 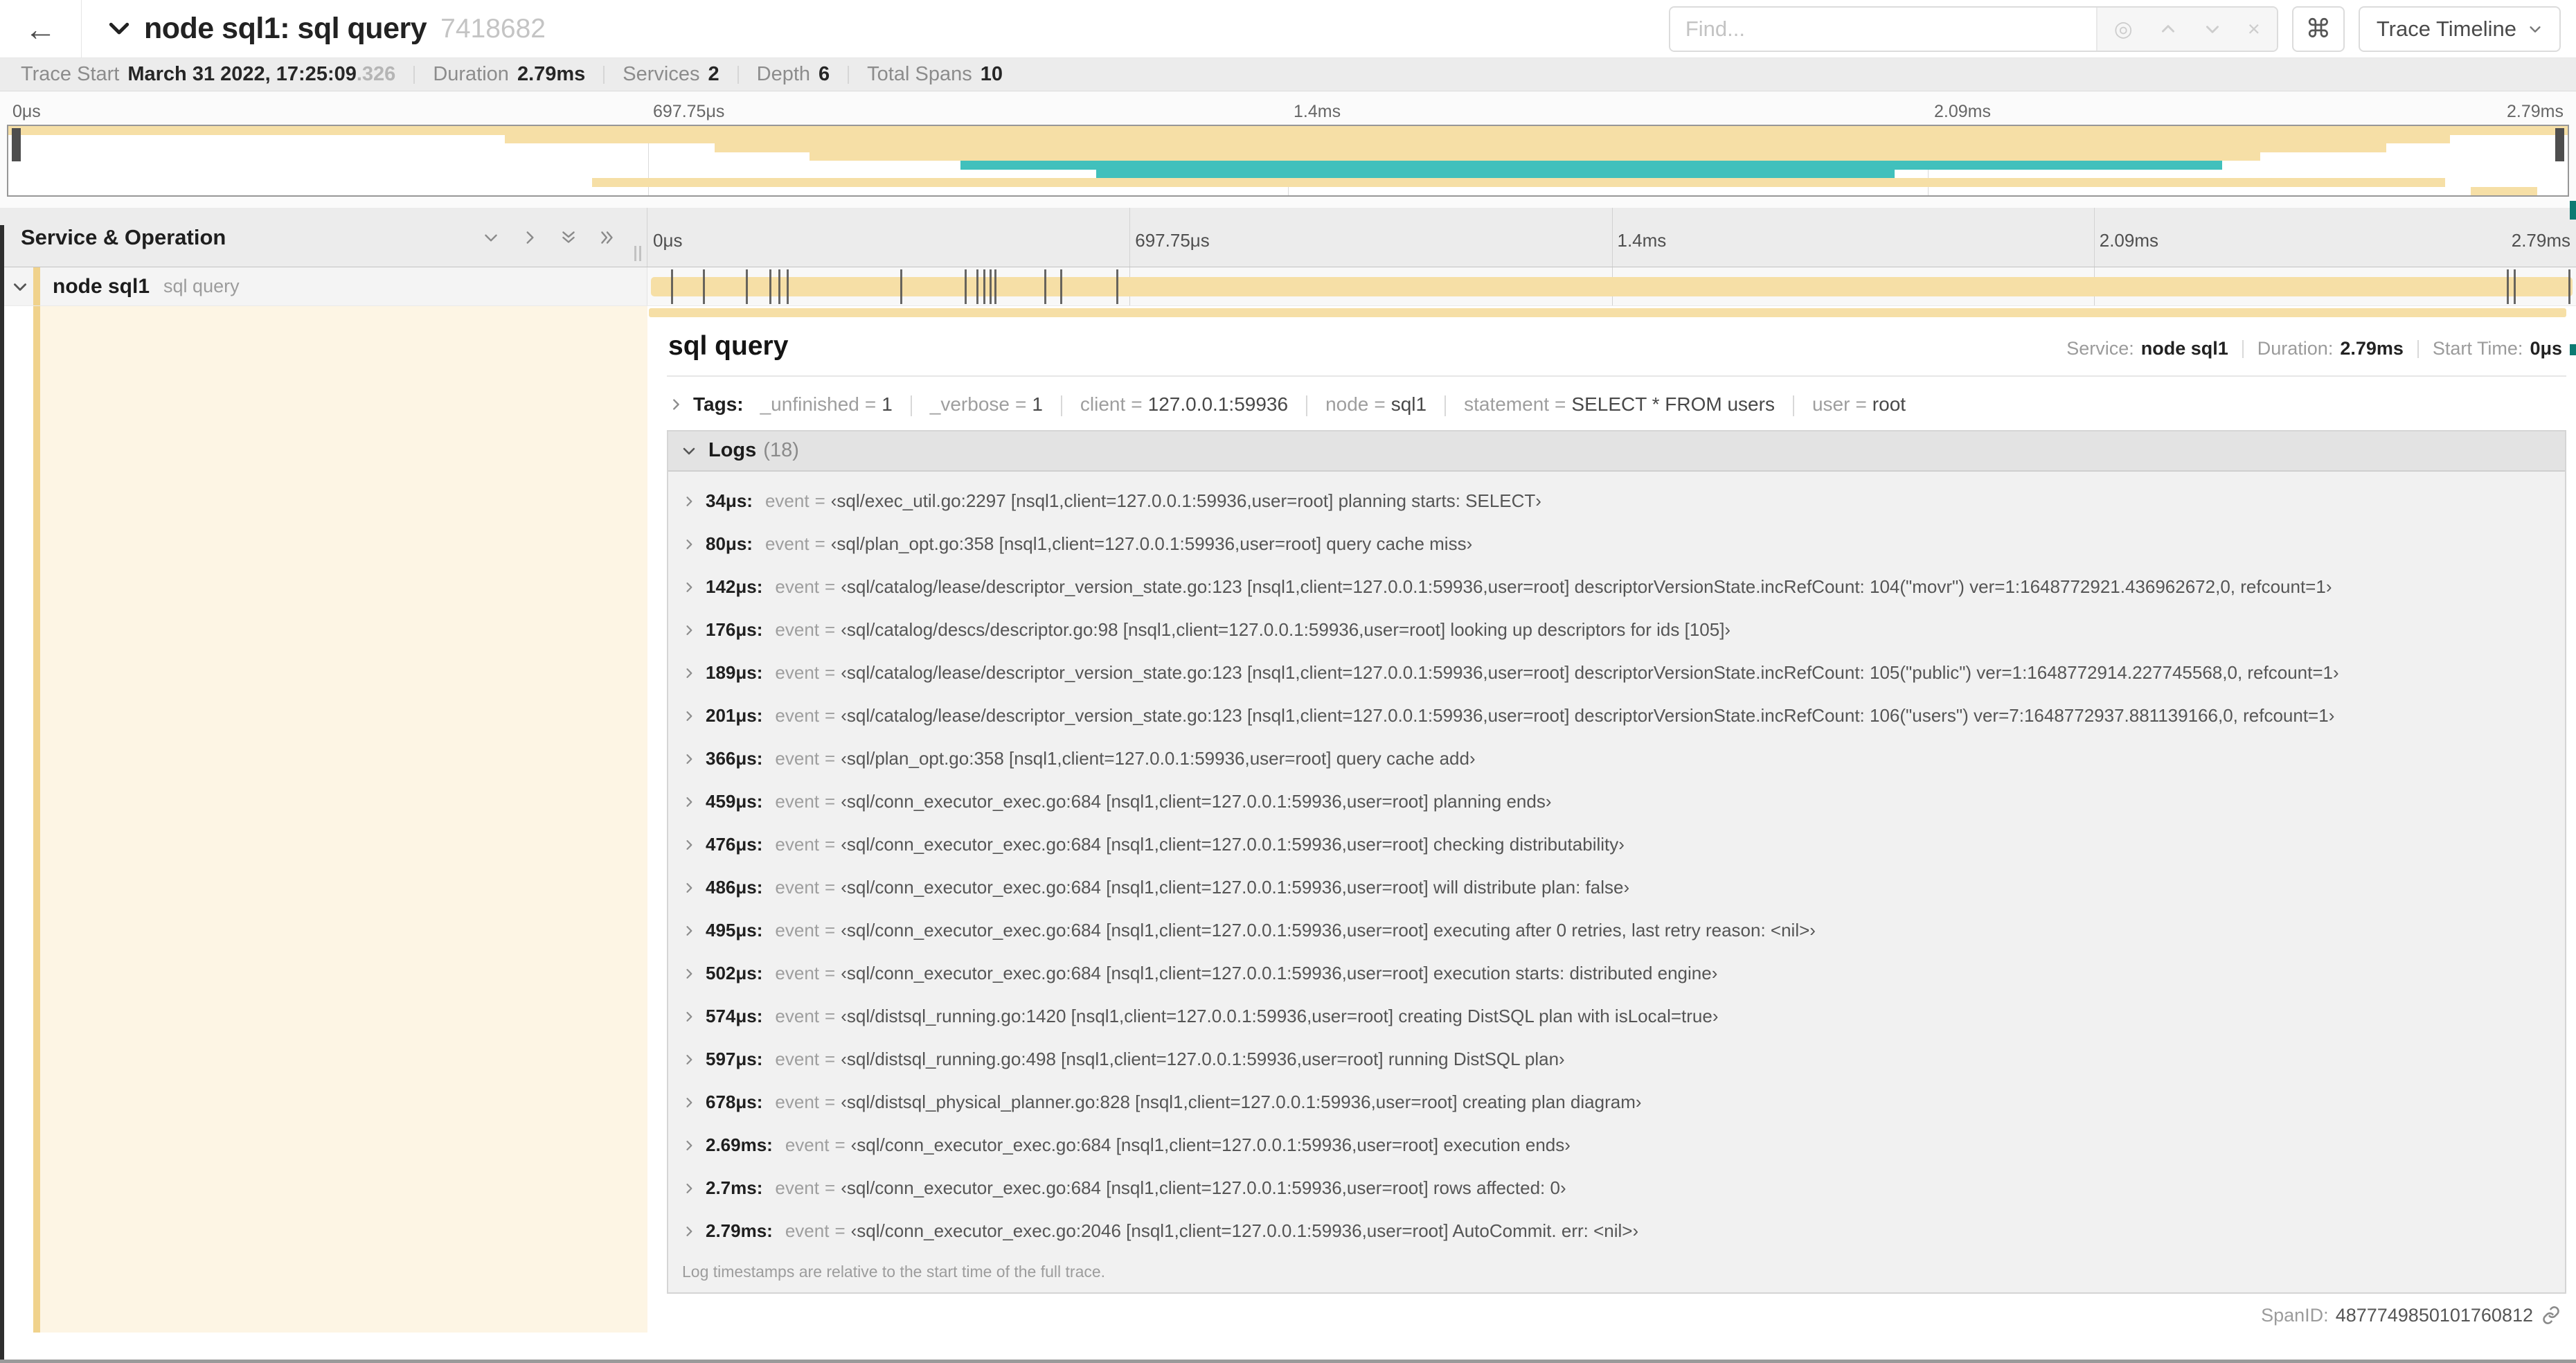 What do you see at coordinates (1889, 404) in the screenshot?
I see `tag-value: root` at bounding box center [1889, 404].